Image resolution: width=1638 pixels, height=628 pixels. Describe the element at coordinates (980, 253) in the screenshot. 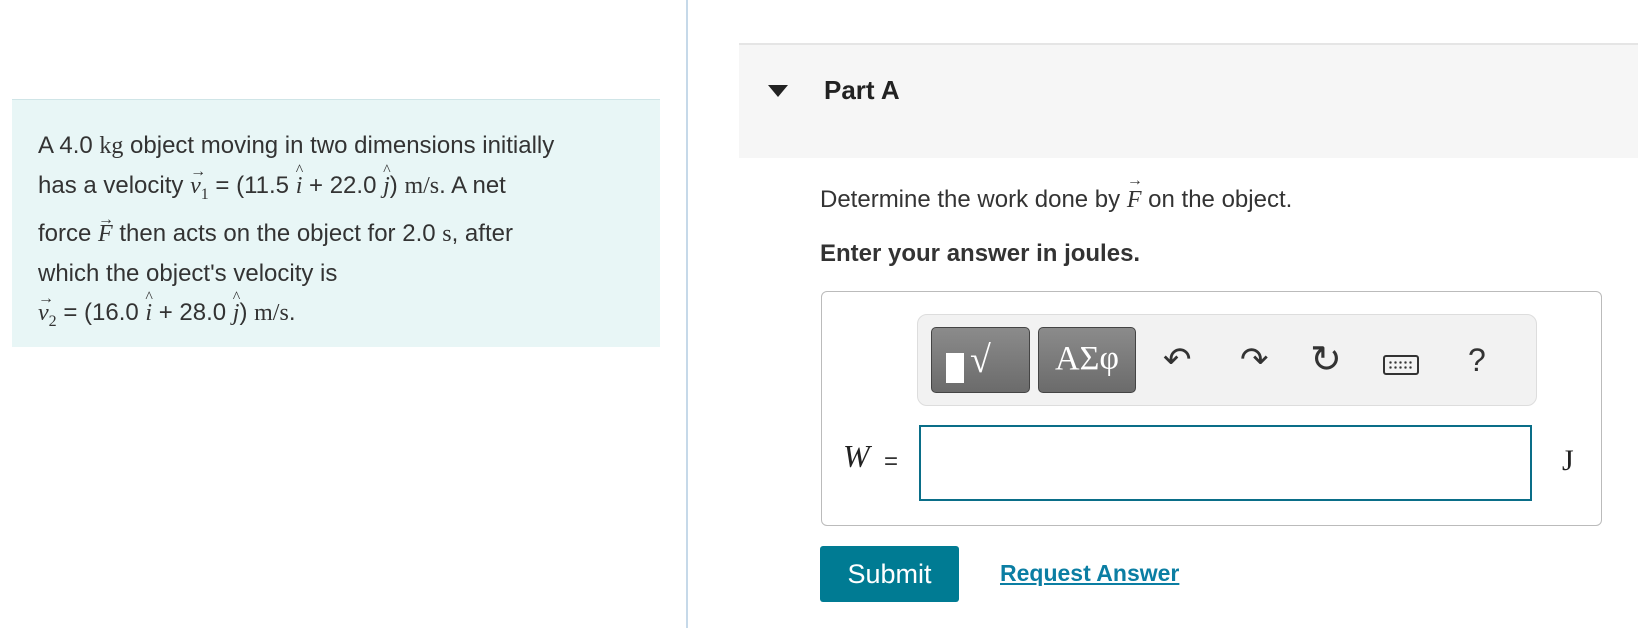

I see `answer-instruction: Enter your answer in joules.` at that location.